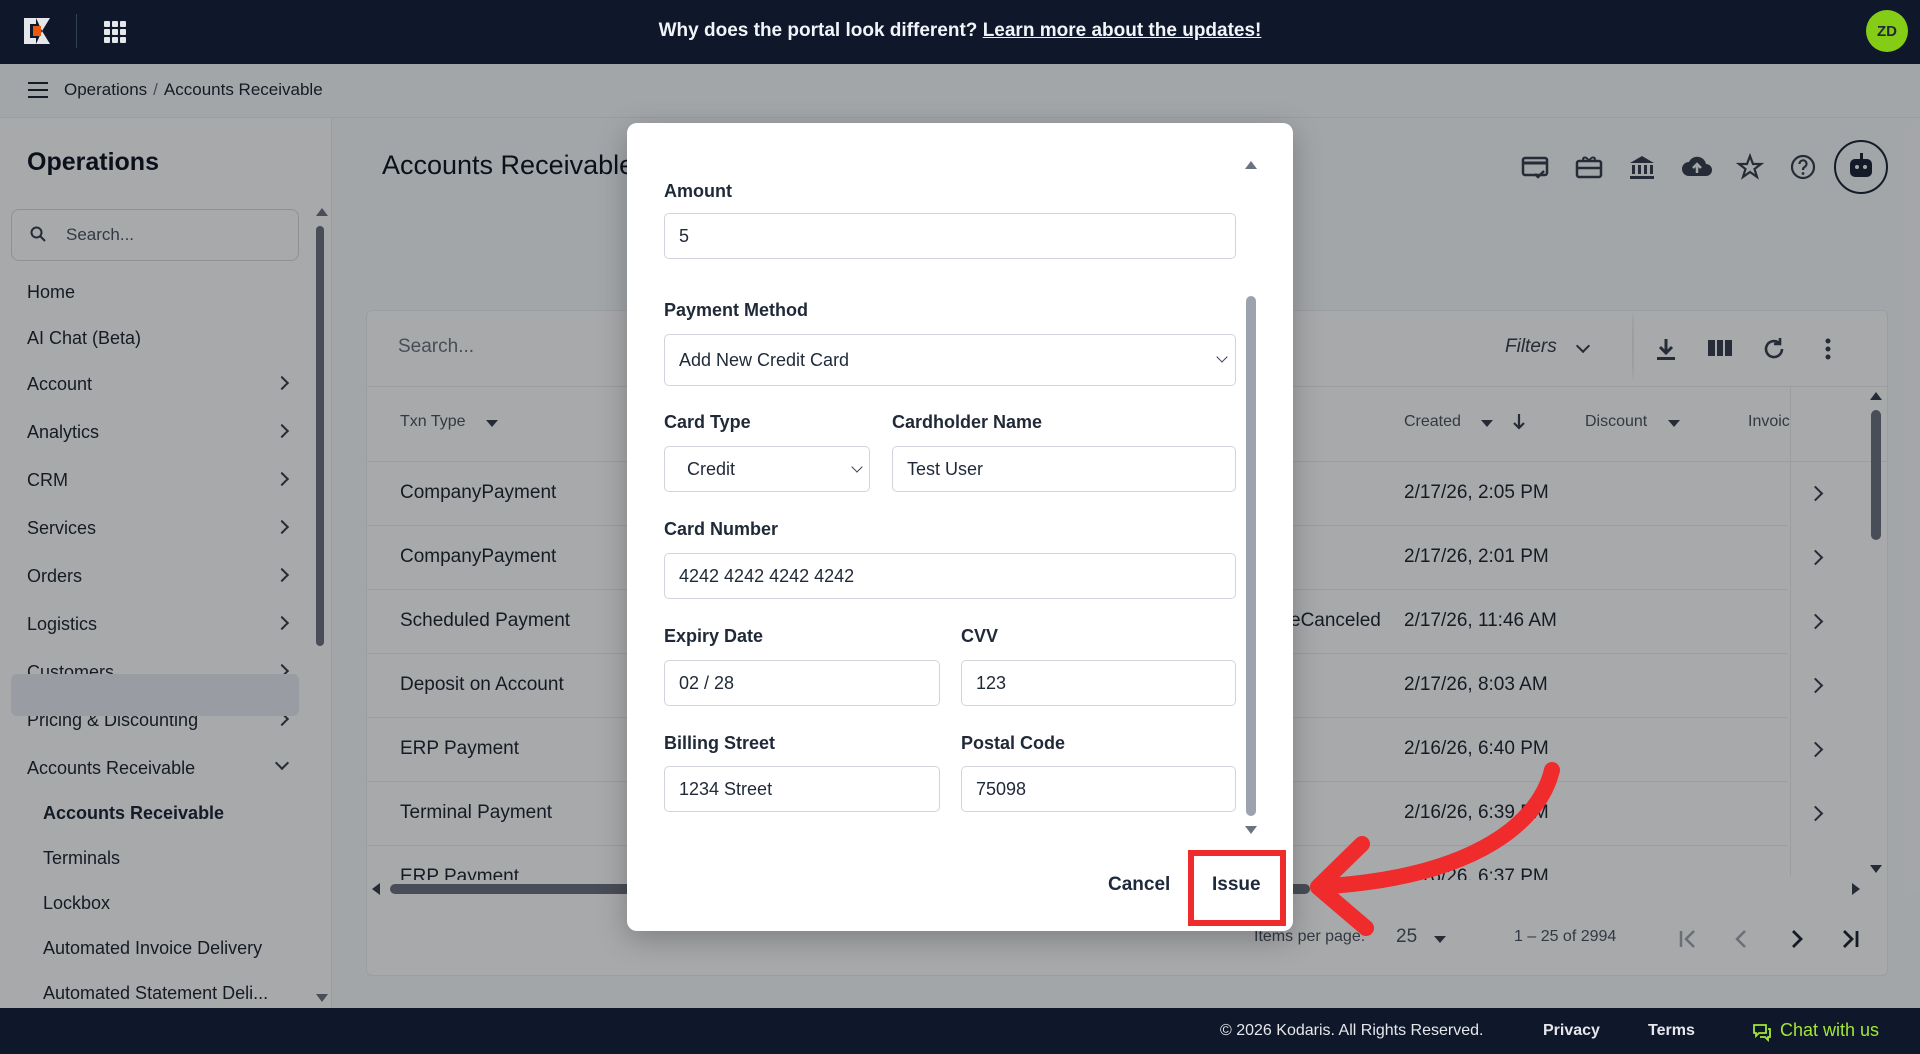 This screenshot has height=1054, width=1920. I want to click on billing-street-field: 1234 Street, so click(802, 789).